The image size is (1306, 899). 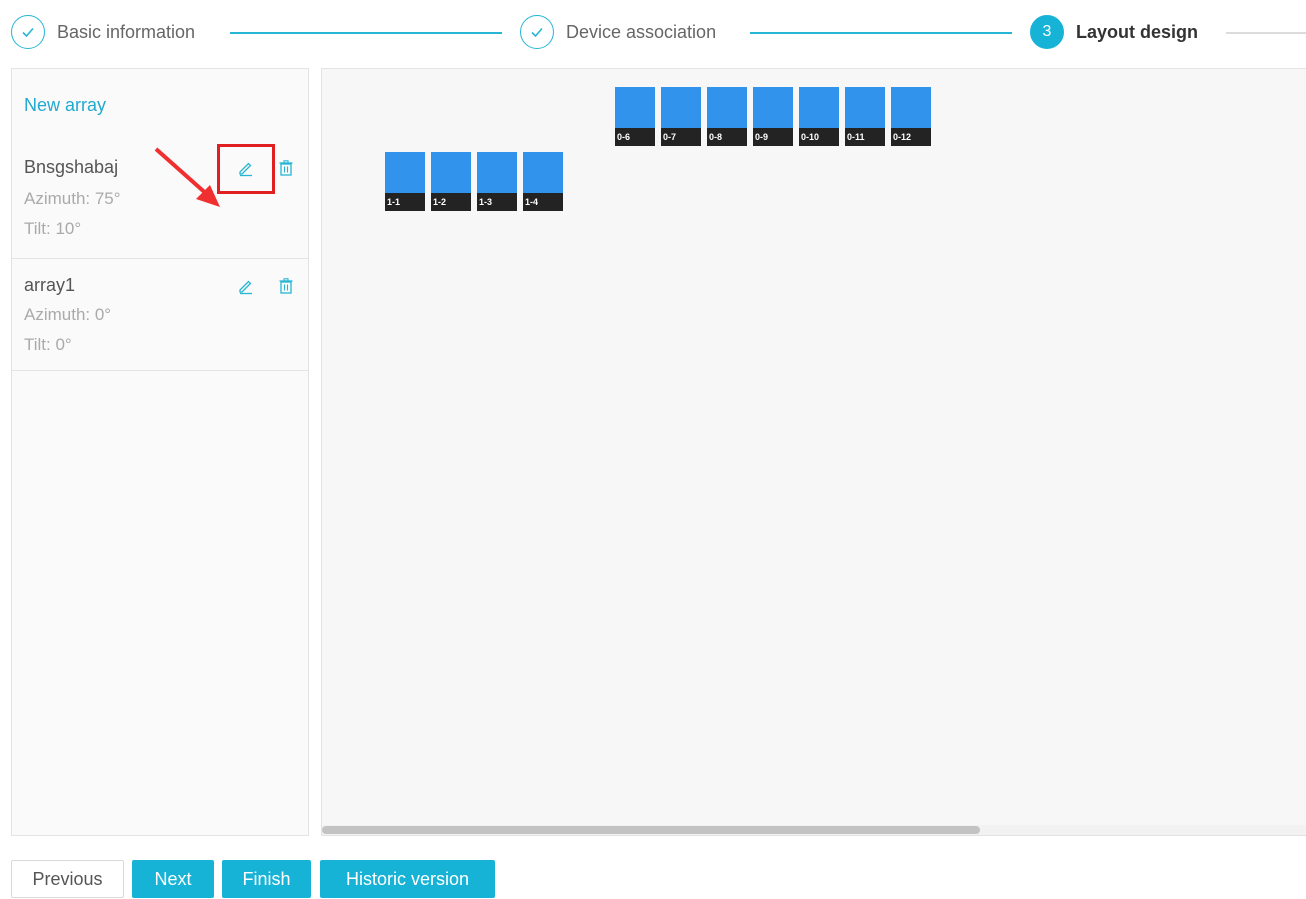 I want to click on step-device-association: Device association, so click(x=618, y=32).